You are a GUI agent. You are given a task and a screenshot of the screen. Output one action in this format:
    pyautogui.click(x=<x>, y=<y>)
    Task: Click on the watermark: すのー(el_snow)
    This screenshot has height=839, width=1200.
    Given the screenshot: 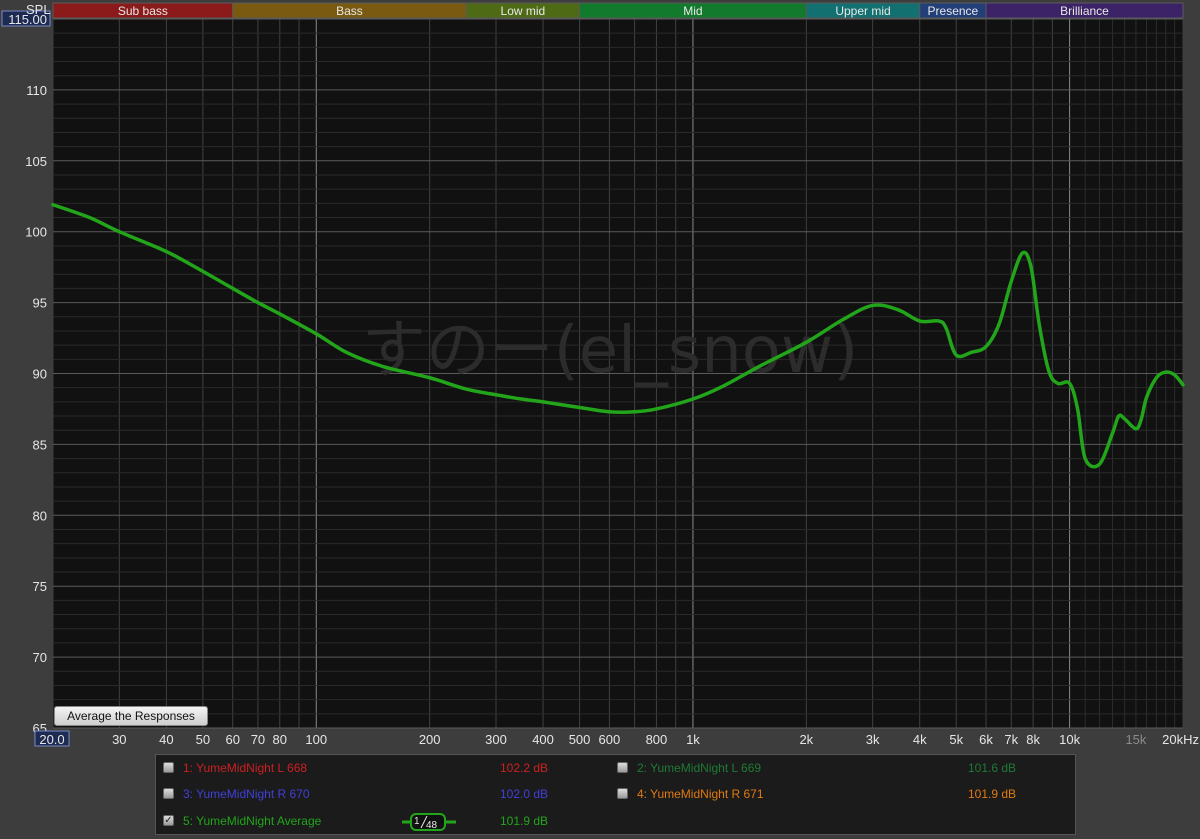 What is the action you would take?
    pyautogui.click(x=610, y=351)
    